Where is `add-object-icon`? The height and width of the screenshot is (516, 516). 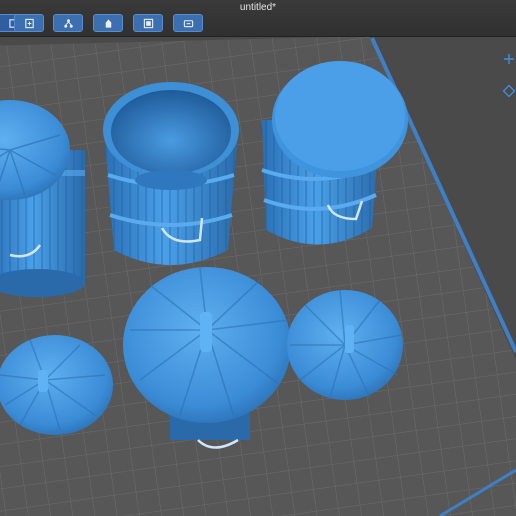 add-object-icon is located at coordinates (509, 59).